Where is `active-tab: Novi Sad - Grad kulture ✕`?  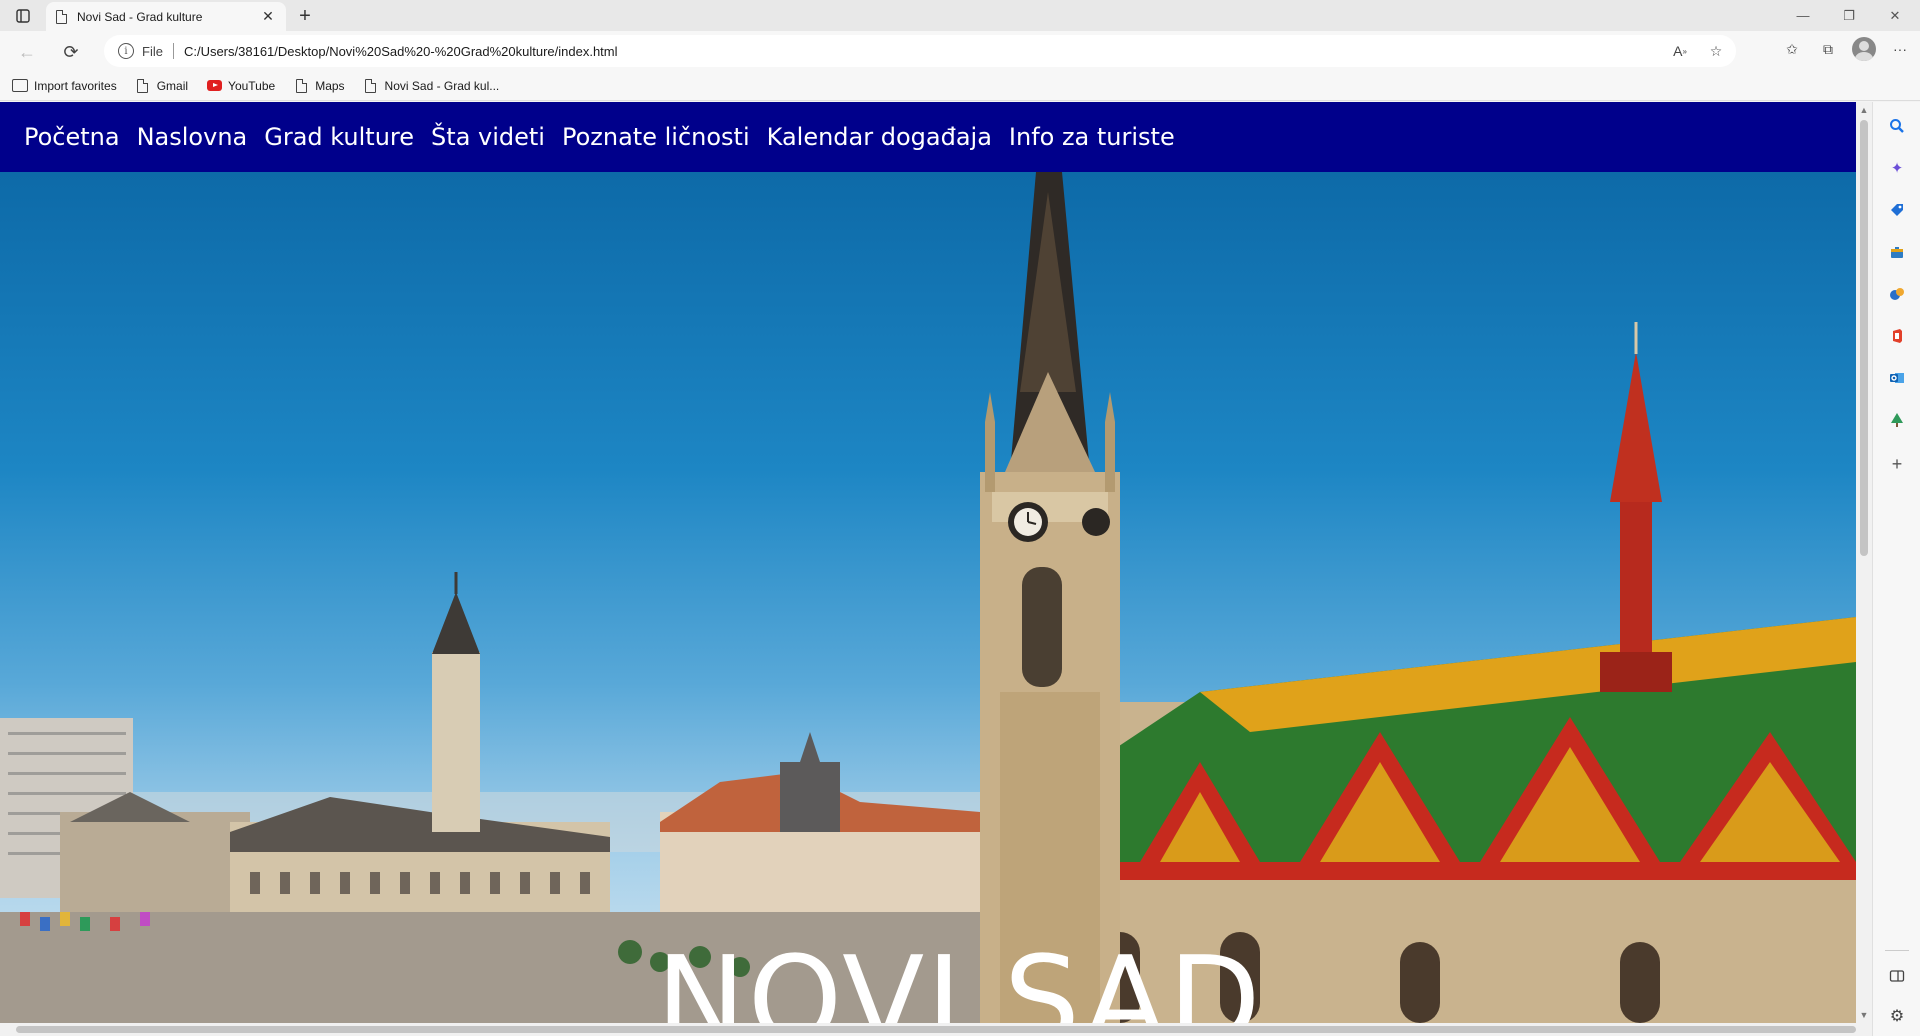 active-tab: Novi Sad - Grad kulture ✕ is located at coordinates (166, 16).